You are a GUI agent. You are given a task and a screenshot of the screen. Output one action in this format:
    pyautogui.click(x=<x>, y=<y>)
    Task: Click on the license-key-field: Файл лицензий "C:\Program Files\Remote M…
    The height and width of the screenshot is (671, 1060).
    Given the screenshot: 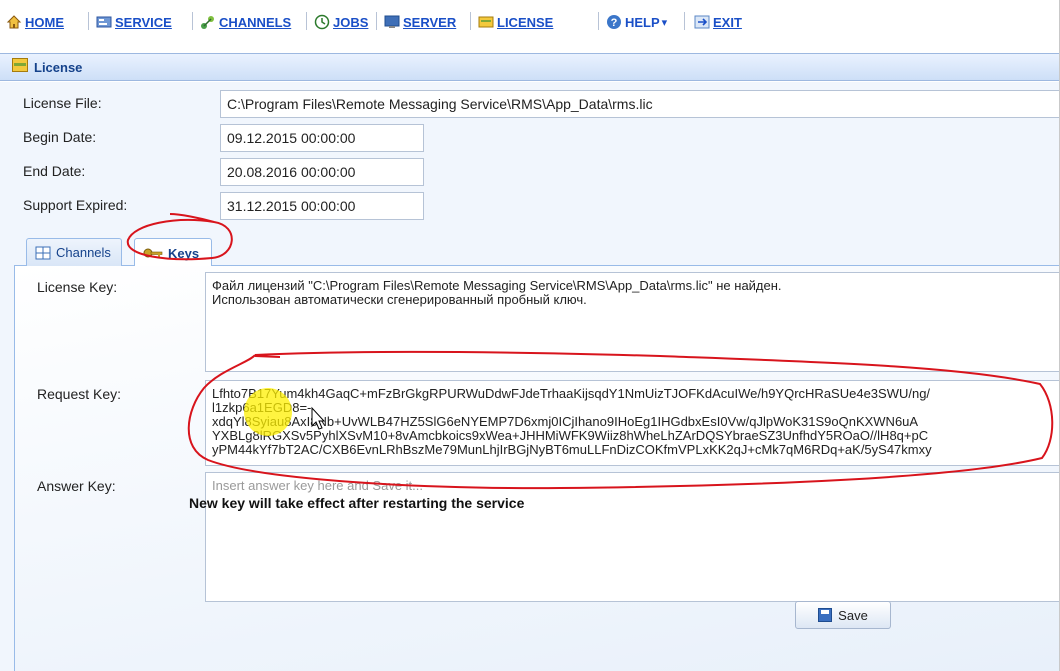 What is the action you would take?
    pyautogui.click(x=632, y=322)
    